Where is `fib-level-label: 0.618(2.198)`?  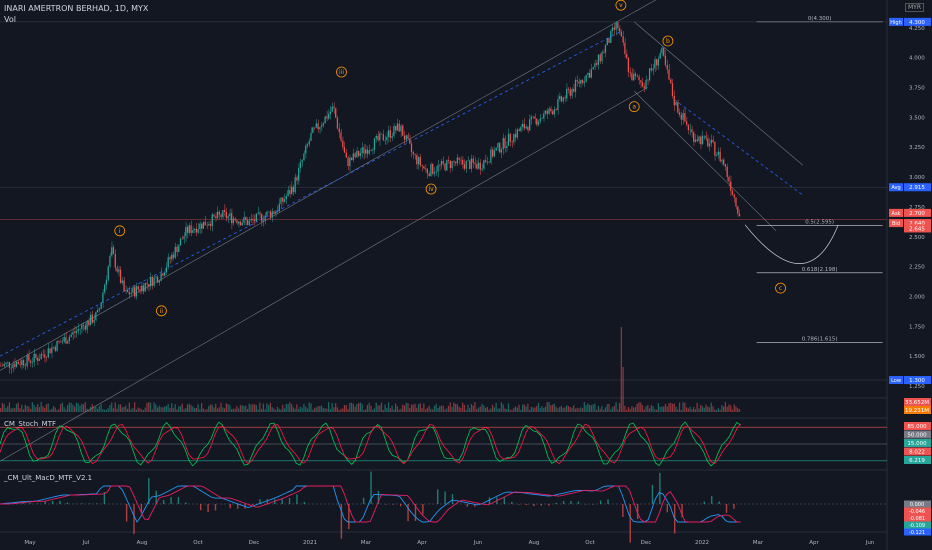
fib-level-label: 0.618(2.198) is located at coordinates (820, 270).